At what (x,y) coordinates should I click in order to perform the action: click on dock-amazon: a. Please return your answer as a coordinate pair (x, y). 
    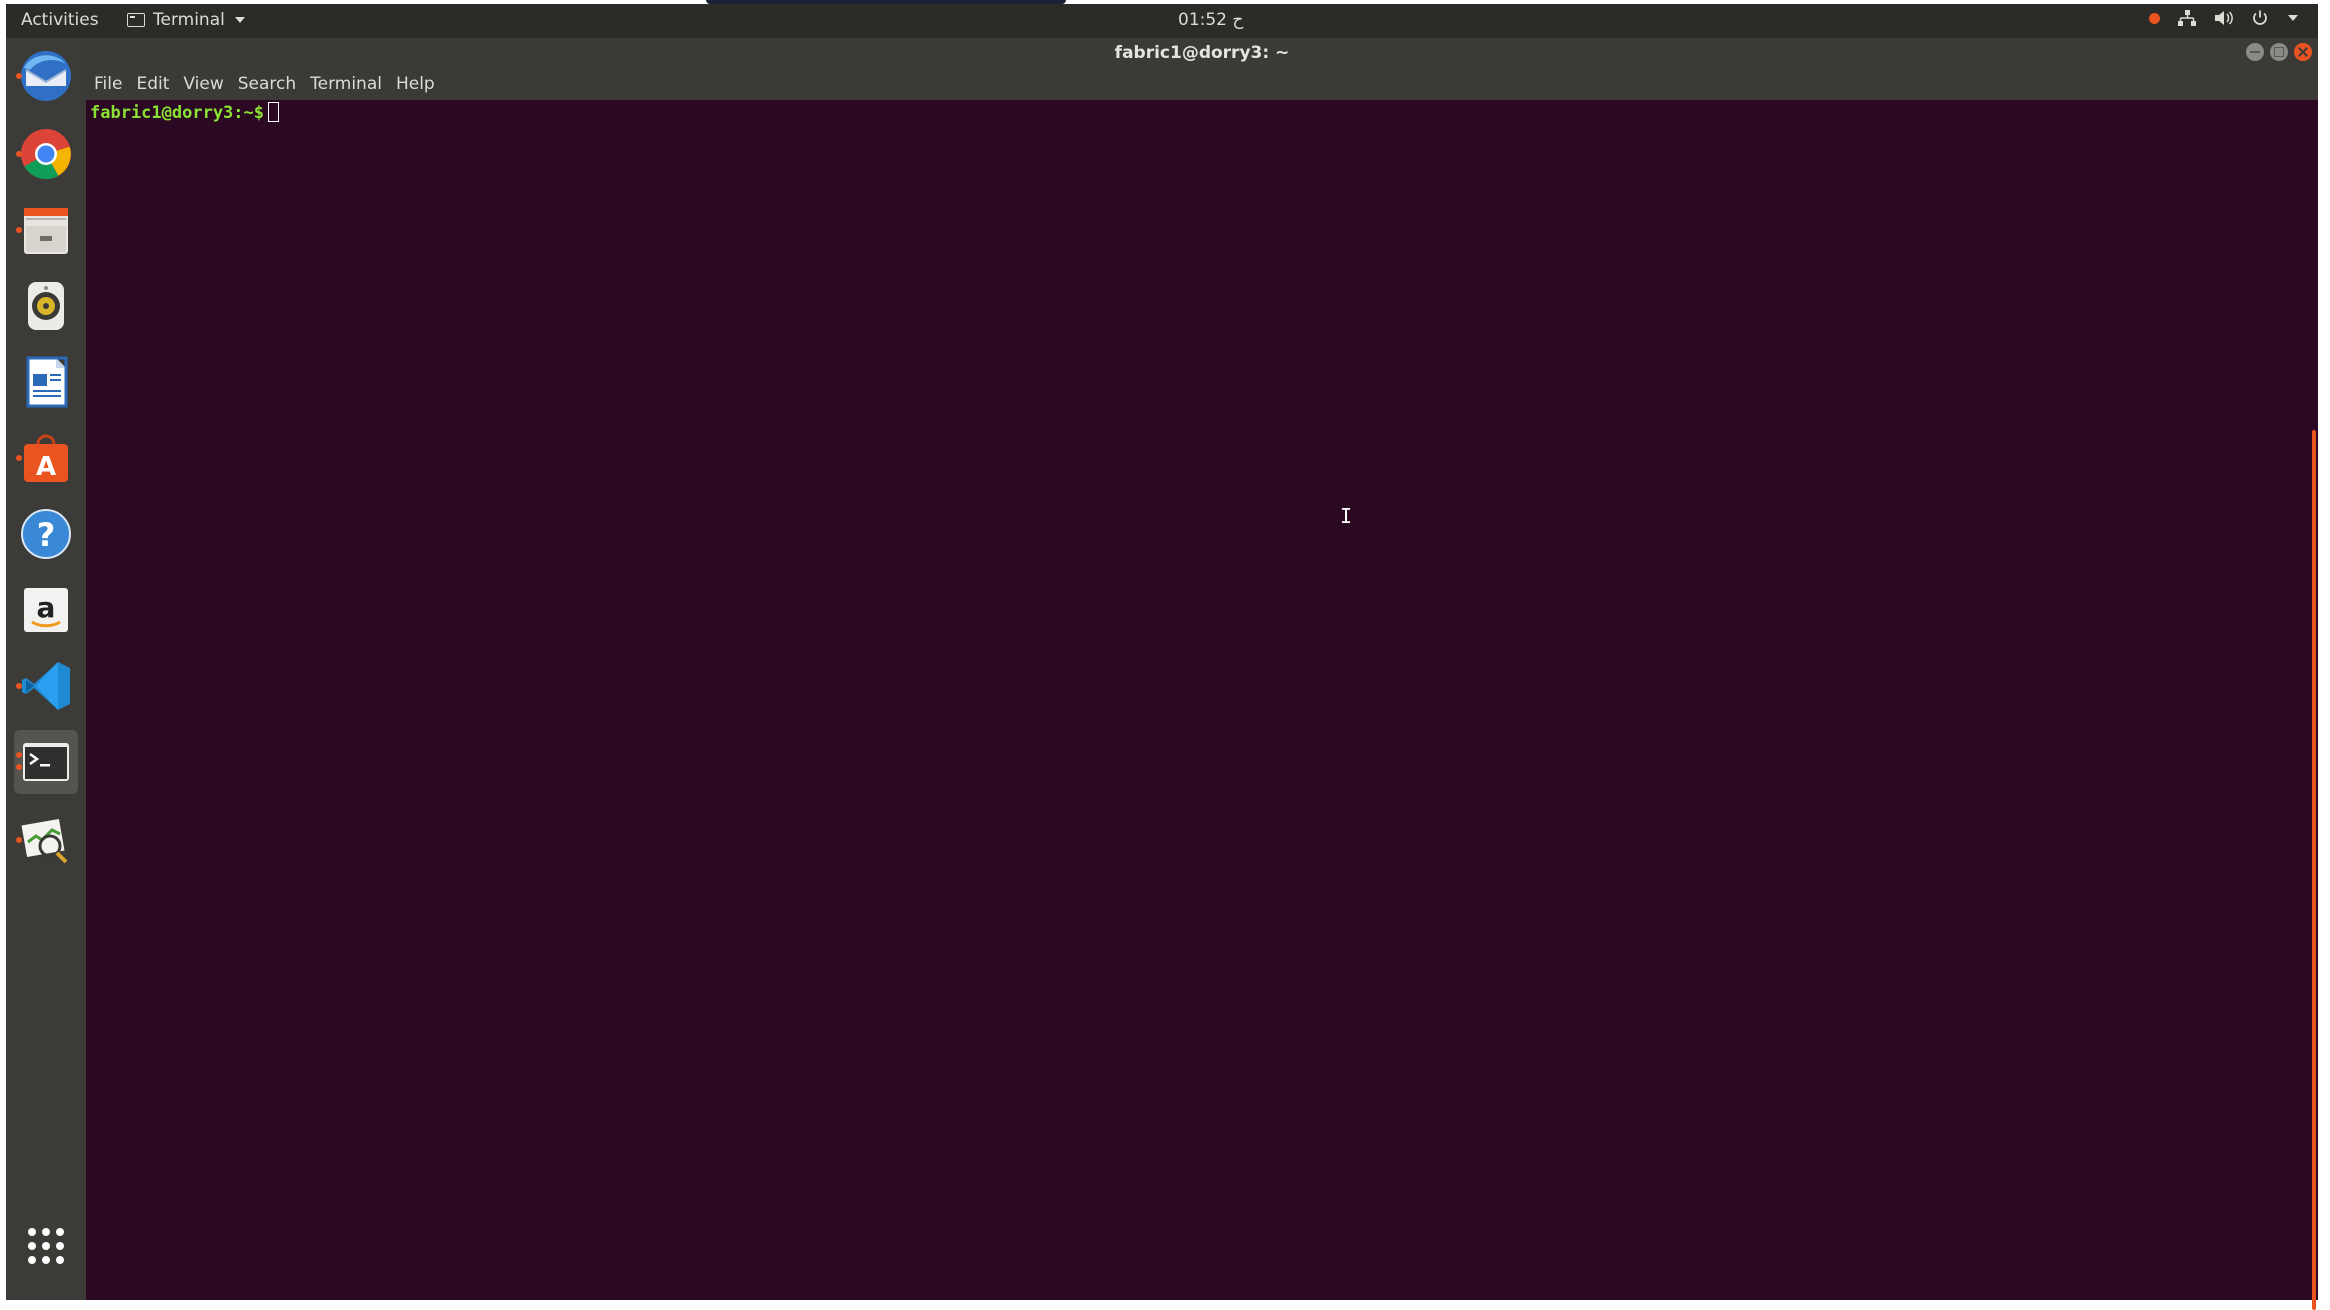
    Looking at the image, I should click on (46, 610).